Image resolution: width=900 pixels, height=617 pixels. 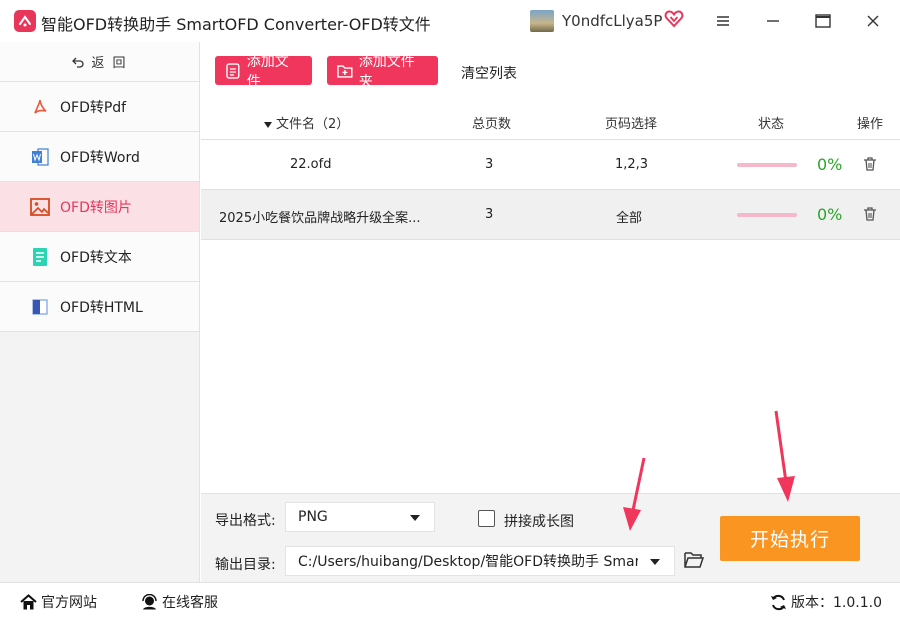 What do you see at coordinates (694, 560) in the screenshot?
I see `folder-open-icon` at bounding box center [694, 560].